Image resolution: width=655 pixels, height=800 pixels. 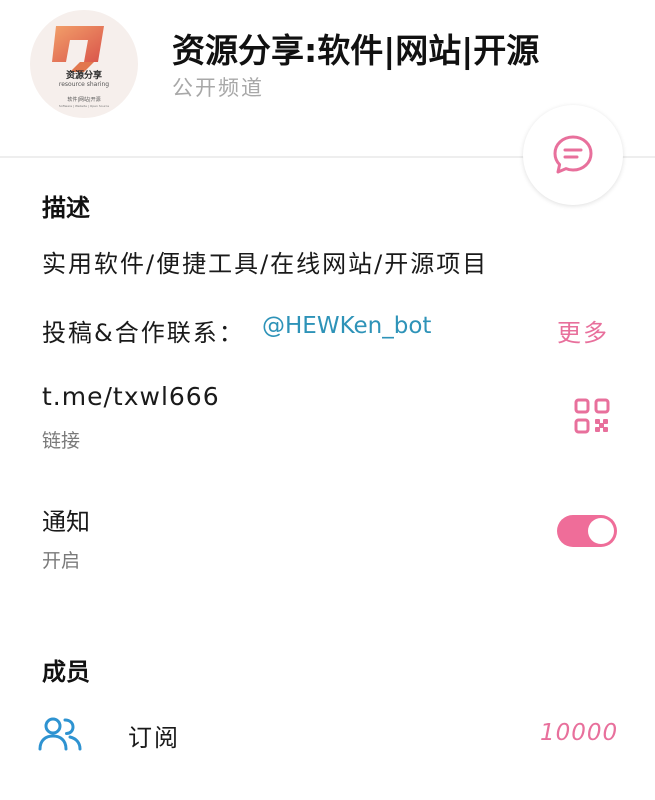 I want to click on members-icon, so click(x=60, y=734).